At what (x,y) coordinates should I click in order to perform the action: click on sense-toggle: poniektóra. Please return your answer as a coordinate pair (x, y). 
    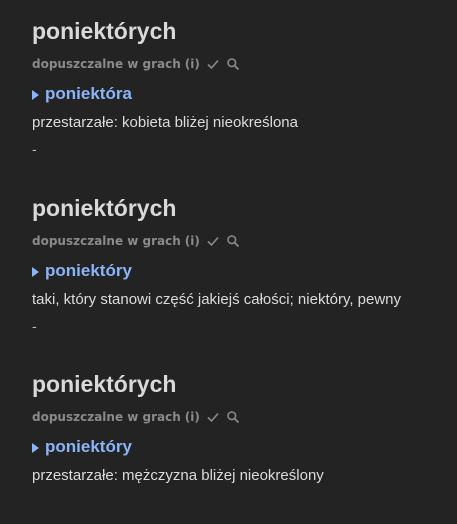
    Looking at the image, I should click on (237, 94).